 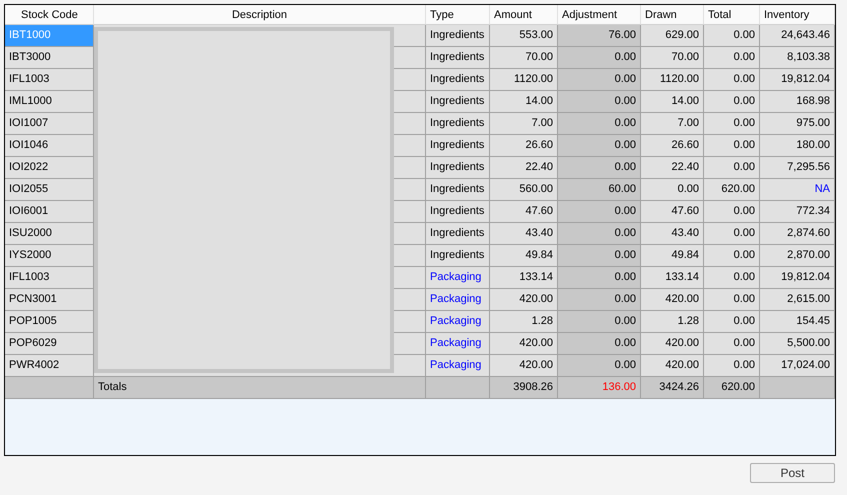 I want to click on table-cell: 70.00, so click(x=524, y=58).